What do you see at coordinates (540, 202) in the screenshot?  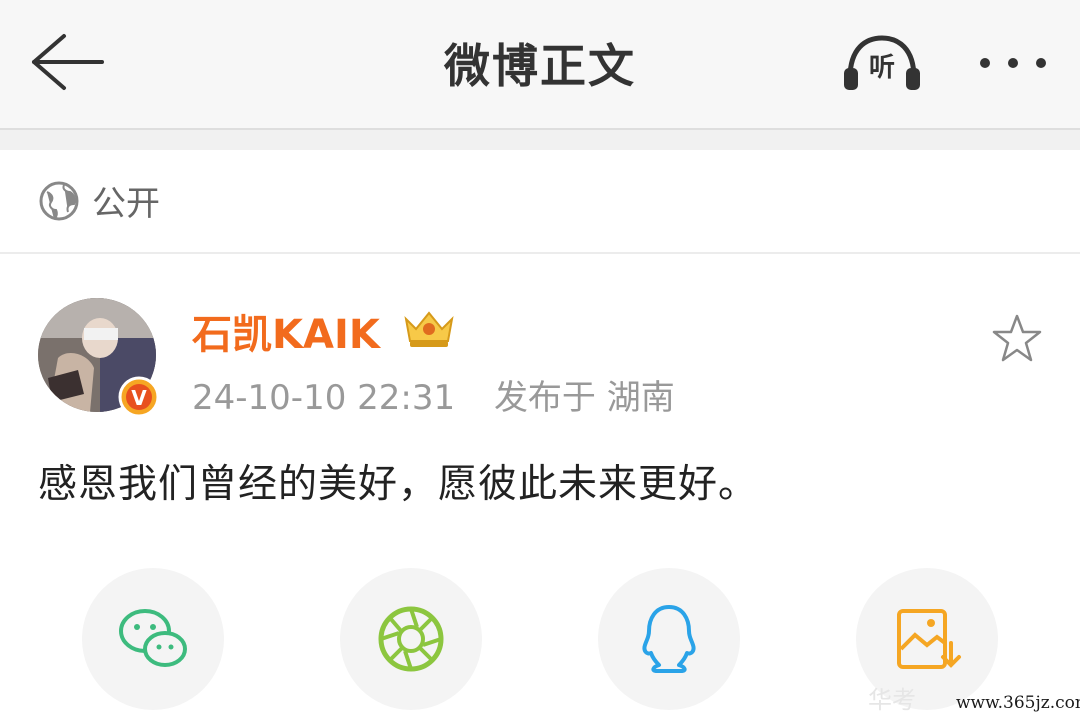 I see `visibility-row: 公开` at bounding box center [540, 202].